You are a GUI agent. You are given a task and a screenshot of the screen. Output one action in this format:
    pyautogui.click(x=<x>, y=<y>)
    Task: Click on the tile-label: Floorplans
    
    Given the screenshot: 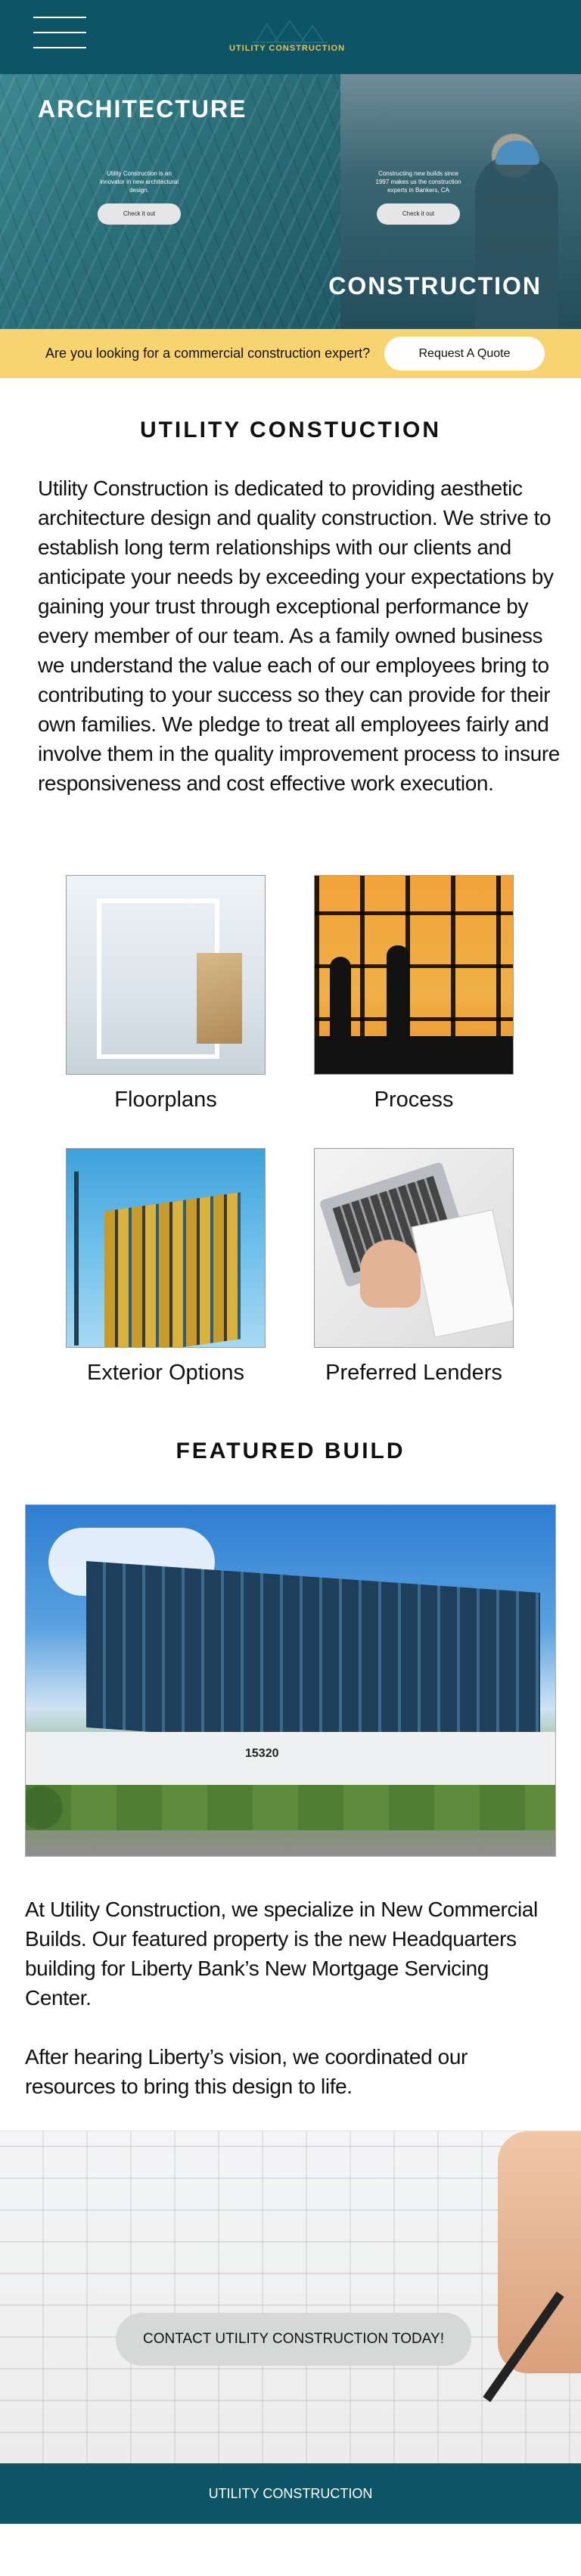 What is the action you would take?
    pyautogui.click(x=165, y=1100)
    